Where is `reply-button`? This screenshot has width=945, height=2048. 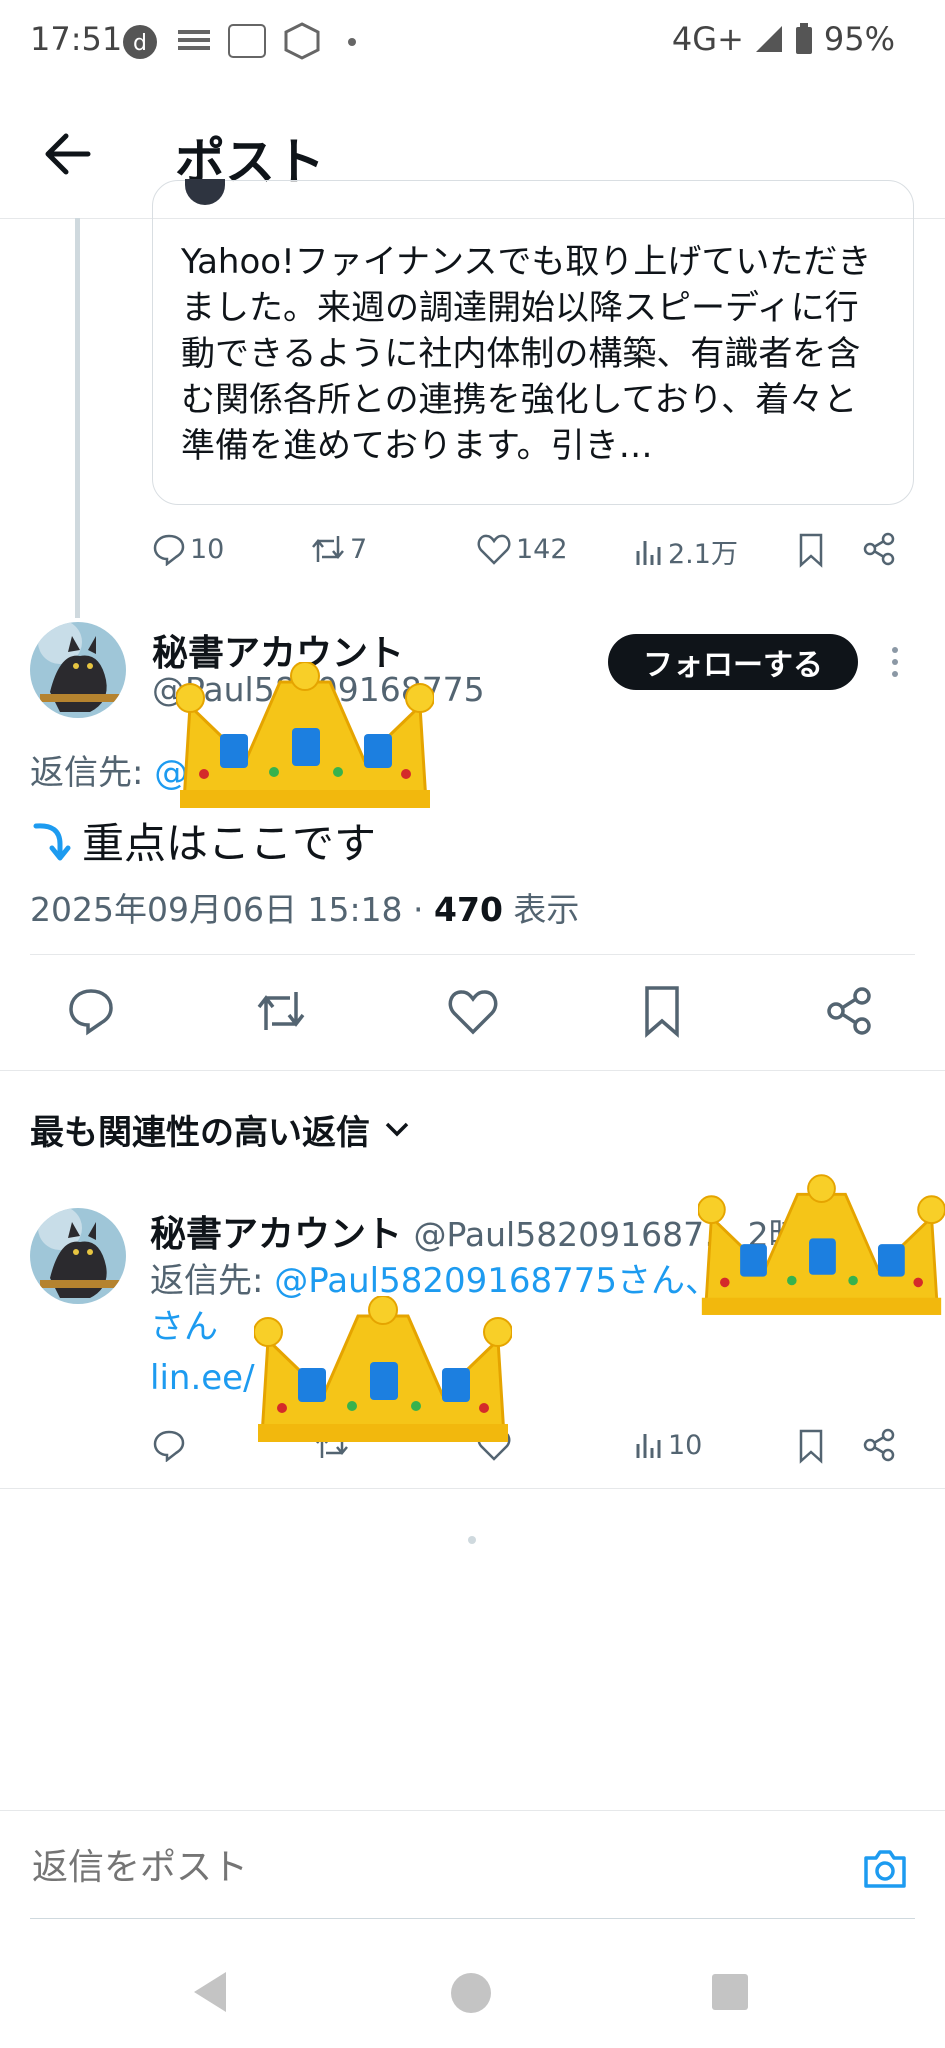
reply-button is located at coordinates (91, 1013).